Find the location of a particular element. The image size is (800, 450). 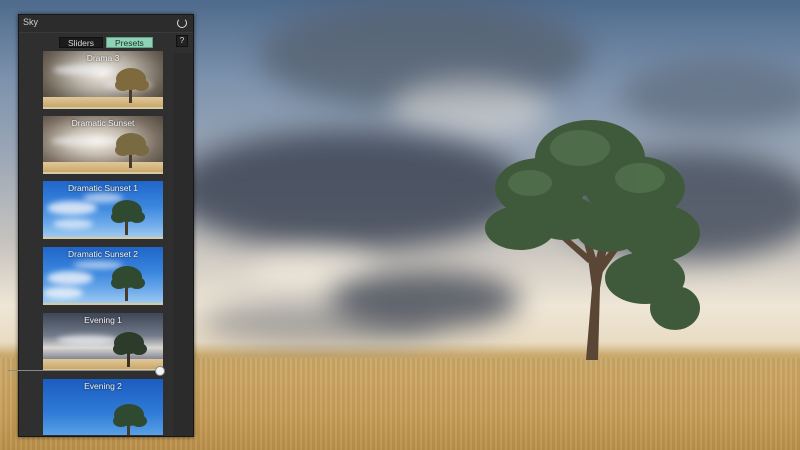

preset-strength-slider-handle is located at coordinates (160, 371).